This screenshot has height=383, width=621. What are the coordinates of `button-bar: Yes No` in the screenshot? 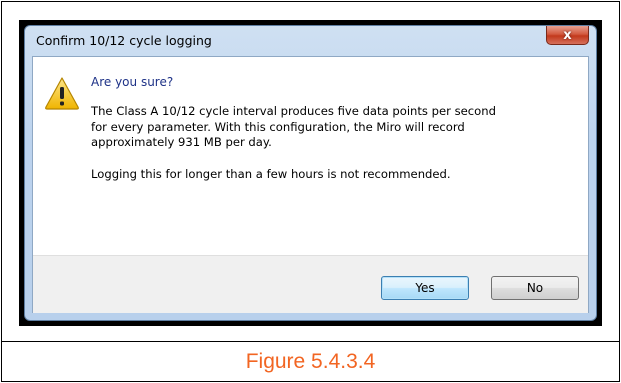 It's located at (310, 284).